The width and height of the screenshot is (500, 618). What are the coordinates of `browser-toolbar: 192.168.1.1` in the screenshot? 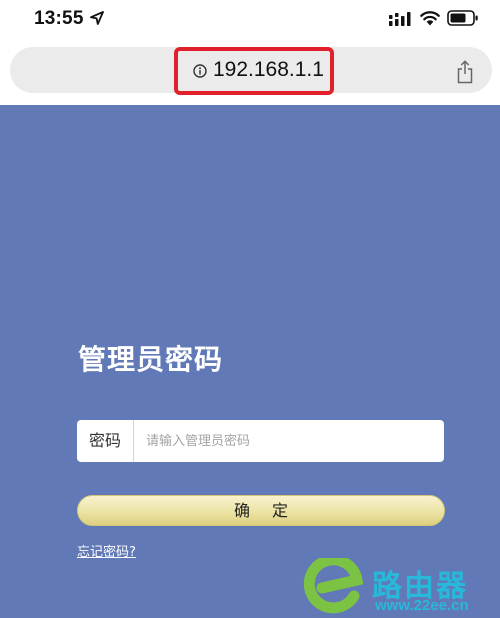 It's located at (250, 71).